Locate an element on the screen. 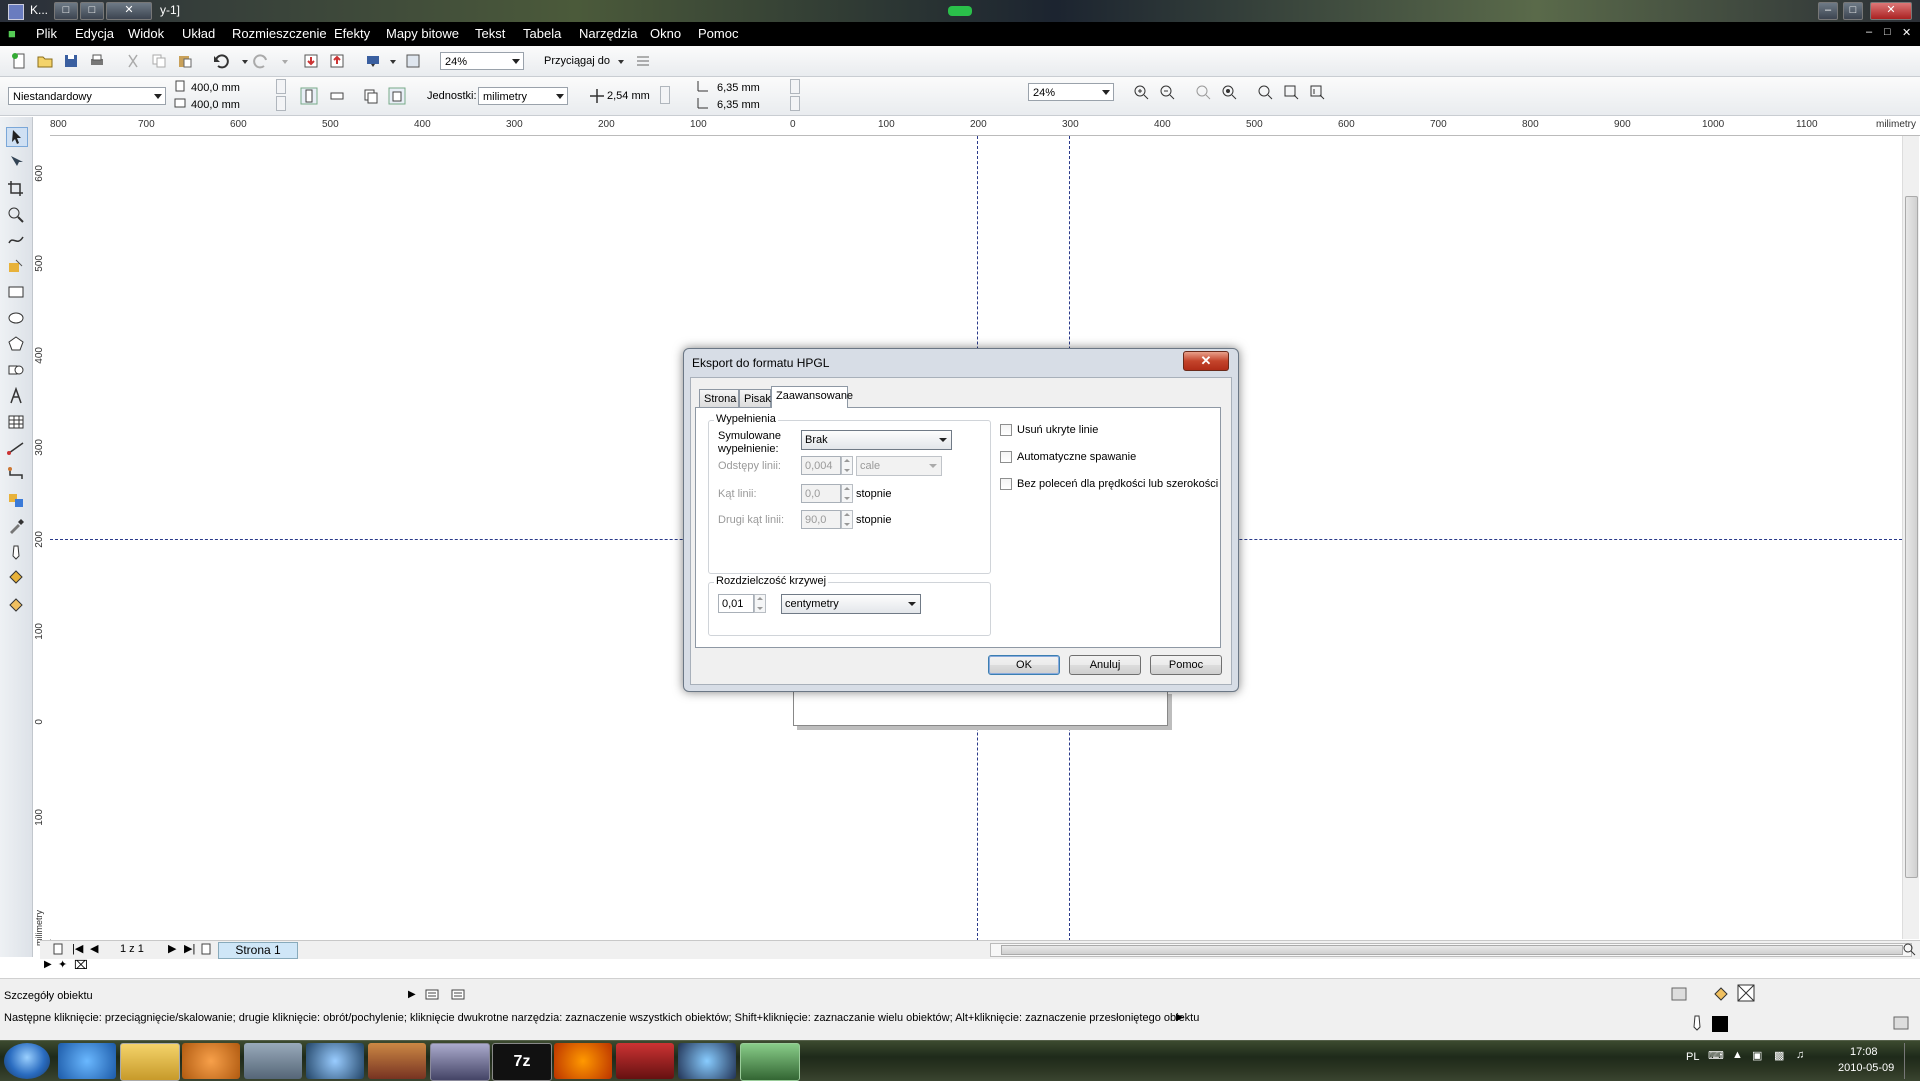  cancel-button: Anuluj is located at coordinates (1105, 665).